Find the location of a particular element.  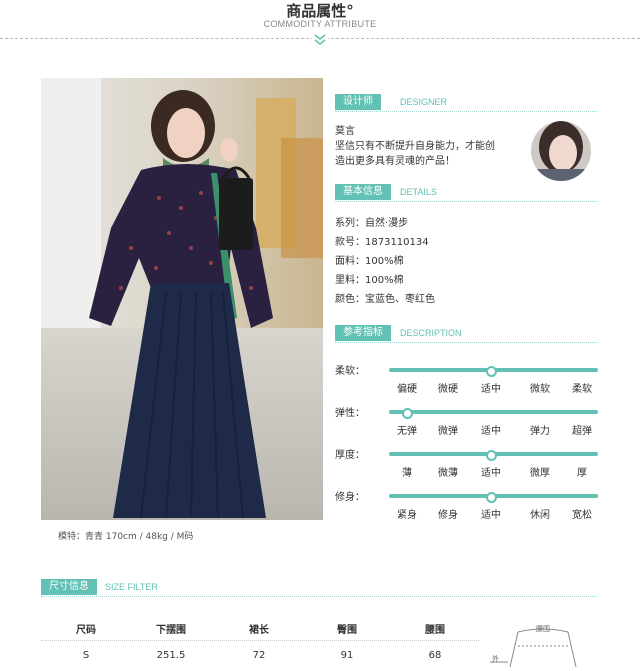

designer-info: 莫言 坚信只有不断提升自身能力，才能创 造出更多具有灵魂的产品！ is located at coordinates (427, 146).